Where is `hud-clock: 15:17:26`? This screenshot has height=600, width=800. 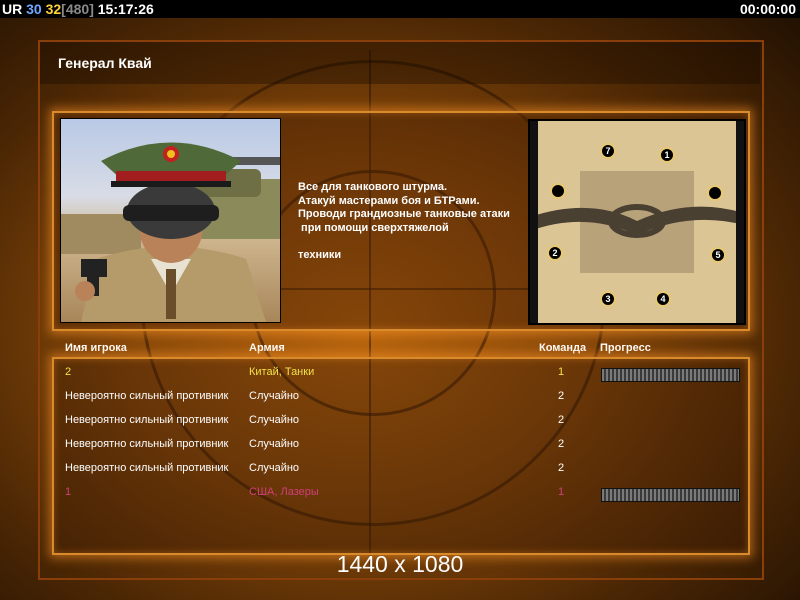 hud-clock: 15:17:26 is located at coordinates (125, 9).